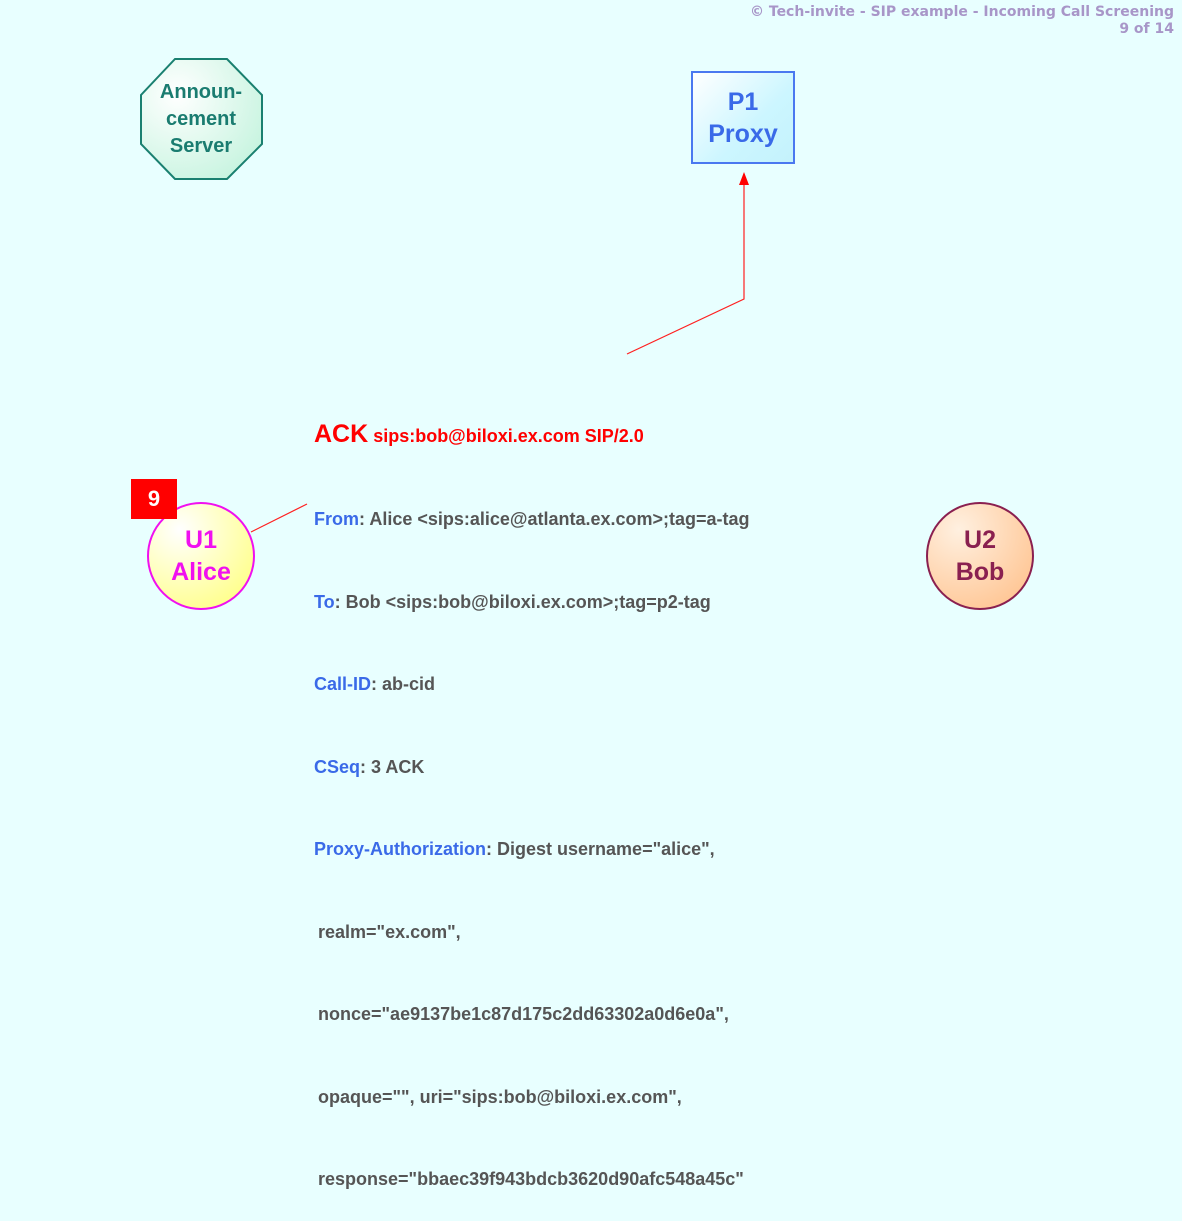  What do you see at coordinates (980, 572) in the screenshot?
I see `bob-label-line-2: Bob` at bounding box center [980, 572].